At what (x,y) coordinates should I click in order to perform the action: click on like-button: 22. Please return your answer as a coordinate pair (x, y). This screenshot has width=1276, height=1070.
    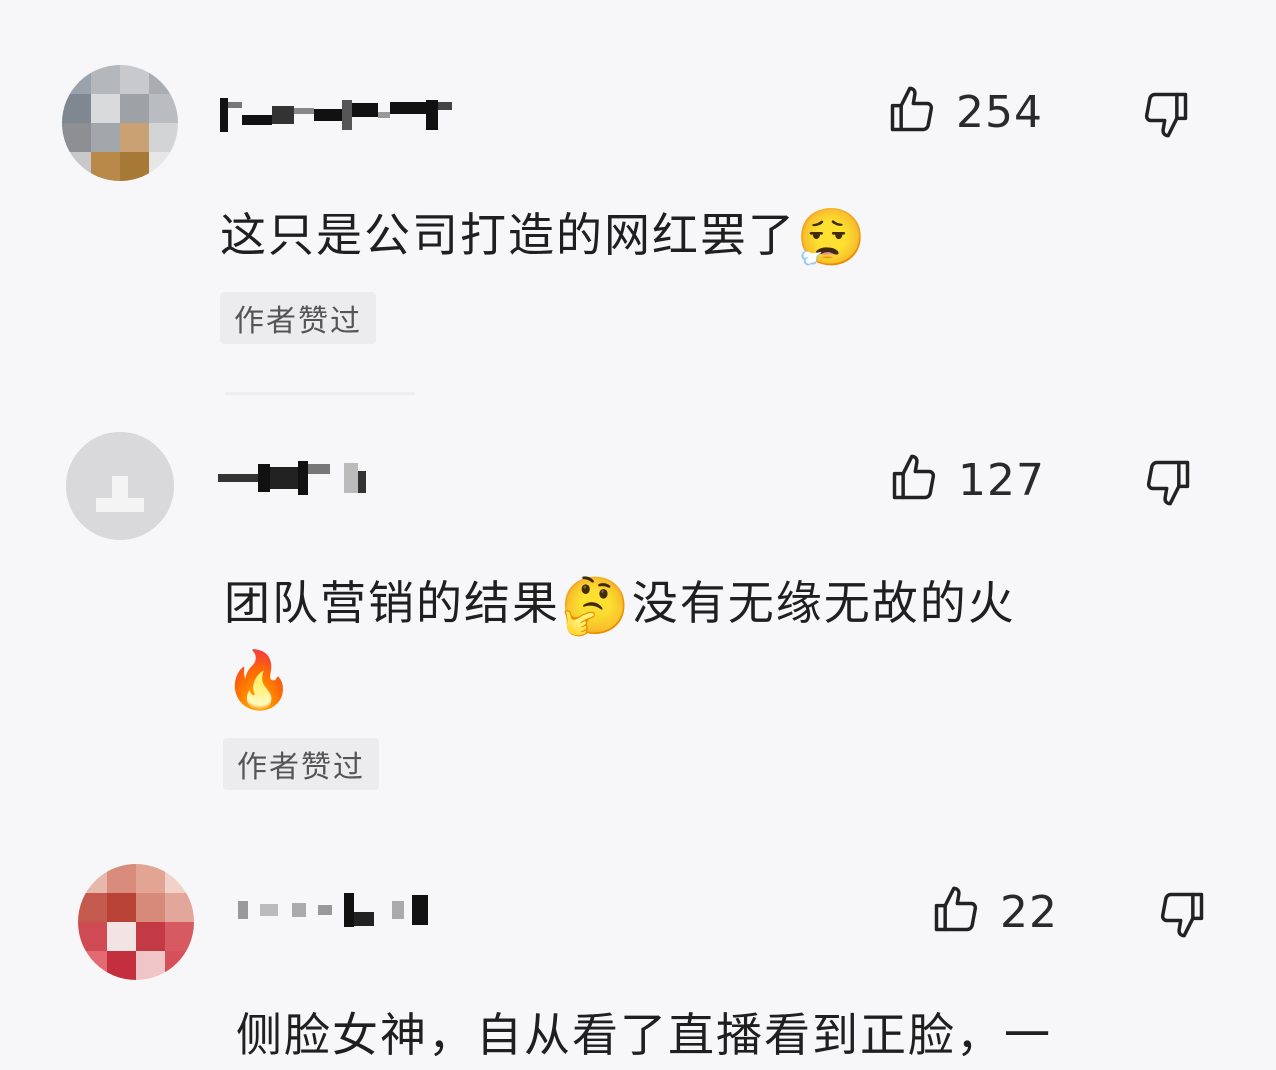
    Looking at the image, I should click on (994, 912).